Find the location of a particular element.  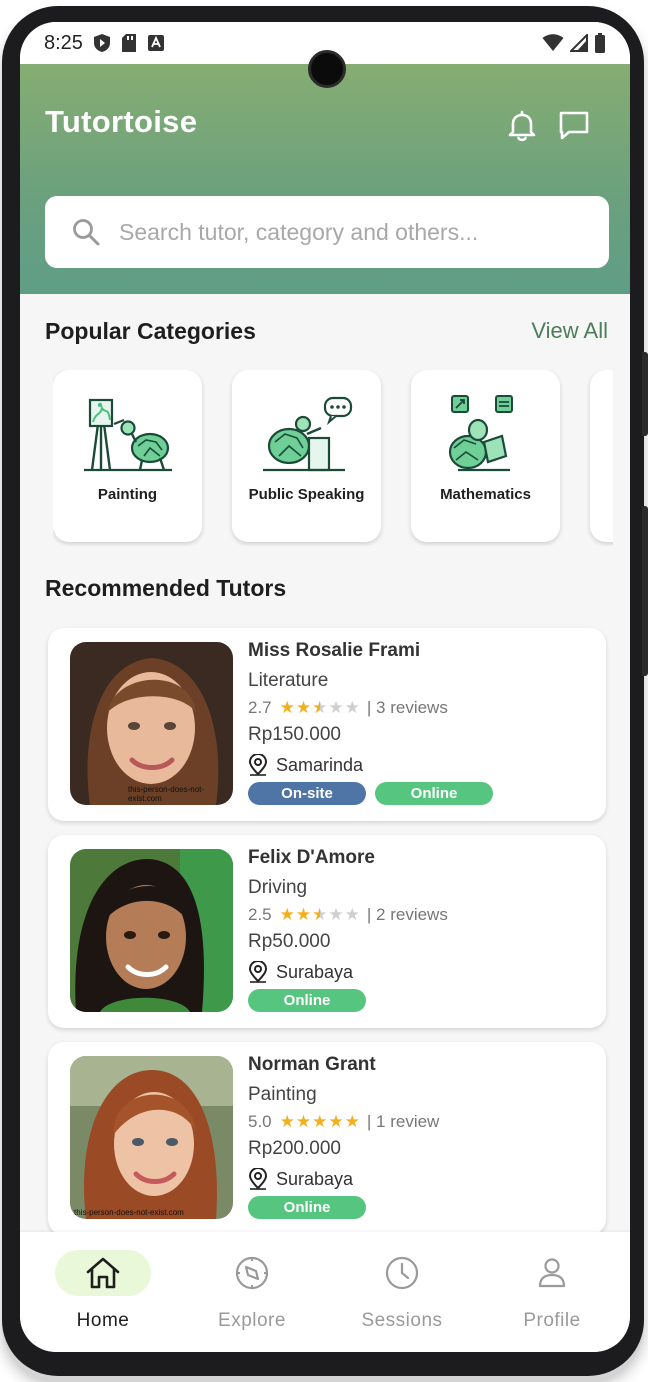

bell-icon is located at coordinates (522, 126).